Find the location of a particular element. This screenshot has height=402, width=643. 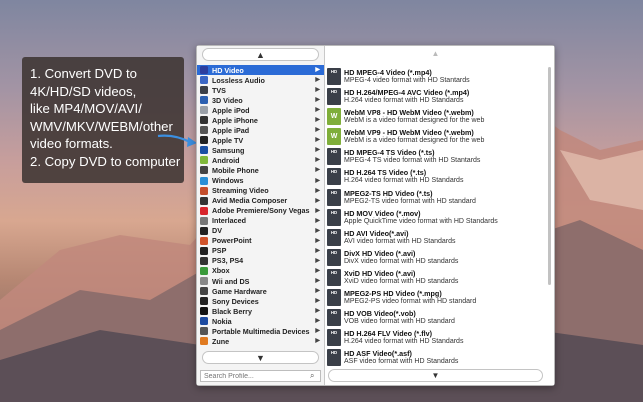

category-item: Mobile Phone ▶ is located at coordinates (260, 170).